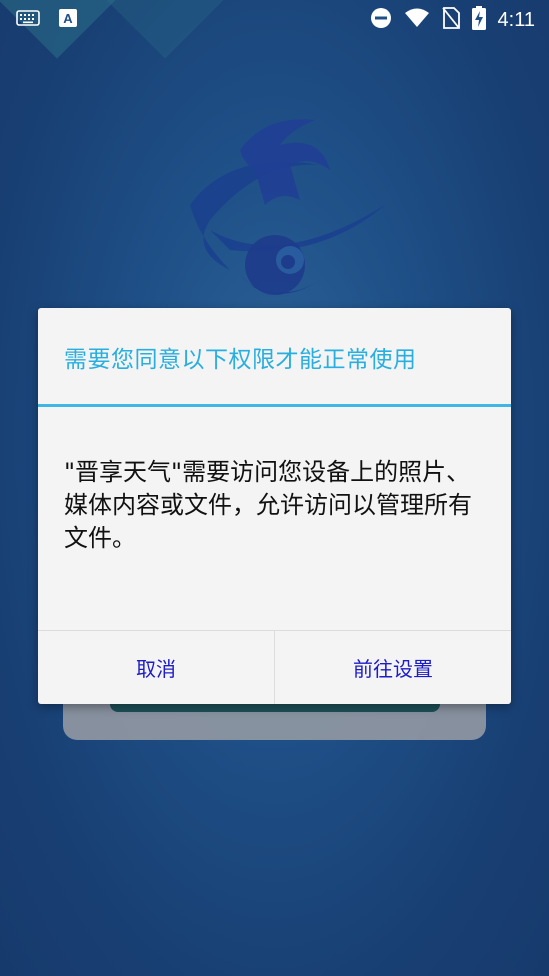  I want to click on do-not-disturb-icon, so click(381, 20).